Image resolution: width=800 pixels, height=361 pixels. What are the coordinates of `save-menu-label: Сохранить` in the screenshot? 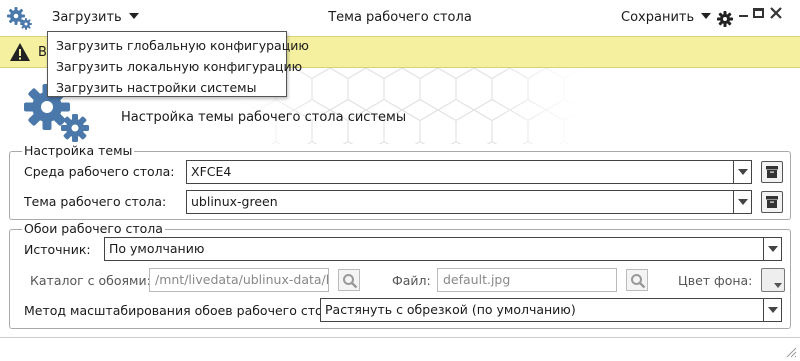 It's located at (658, 17).